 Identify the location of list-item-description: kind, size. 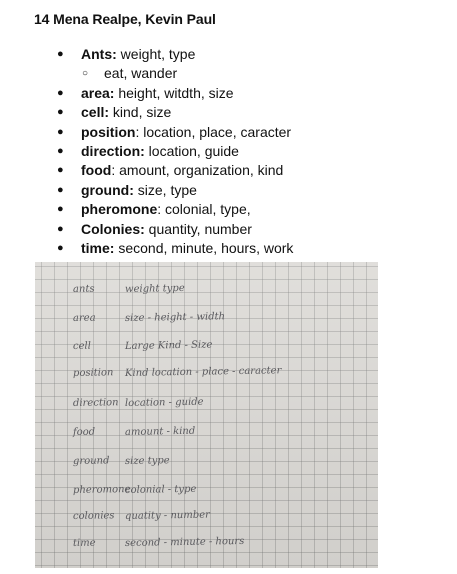
(140, 112).